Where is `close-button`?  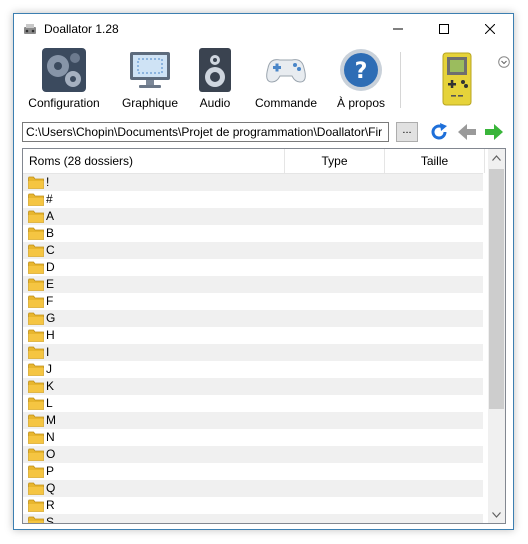 close-button is located at coordinates (490, 29).